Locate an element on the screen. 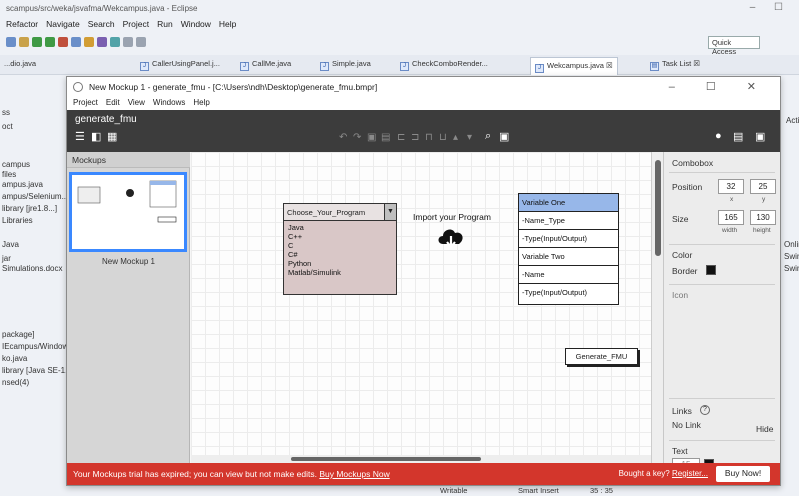 The image size is (799, 496). import-program-label: Import your Program is located at coordinates (452, 217).